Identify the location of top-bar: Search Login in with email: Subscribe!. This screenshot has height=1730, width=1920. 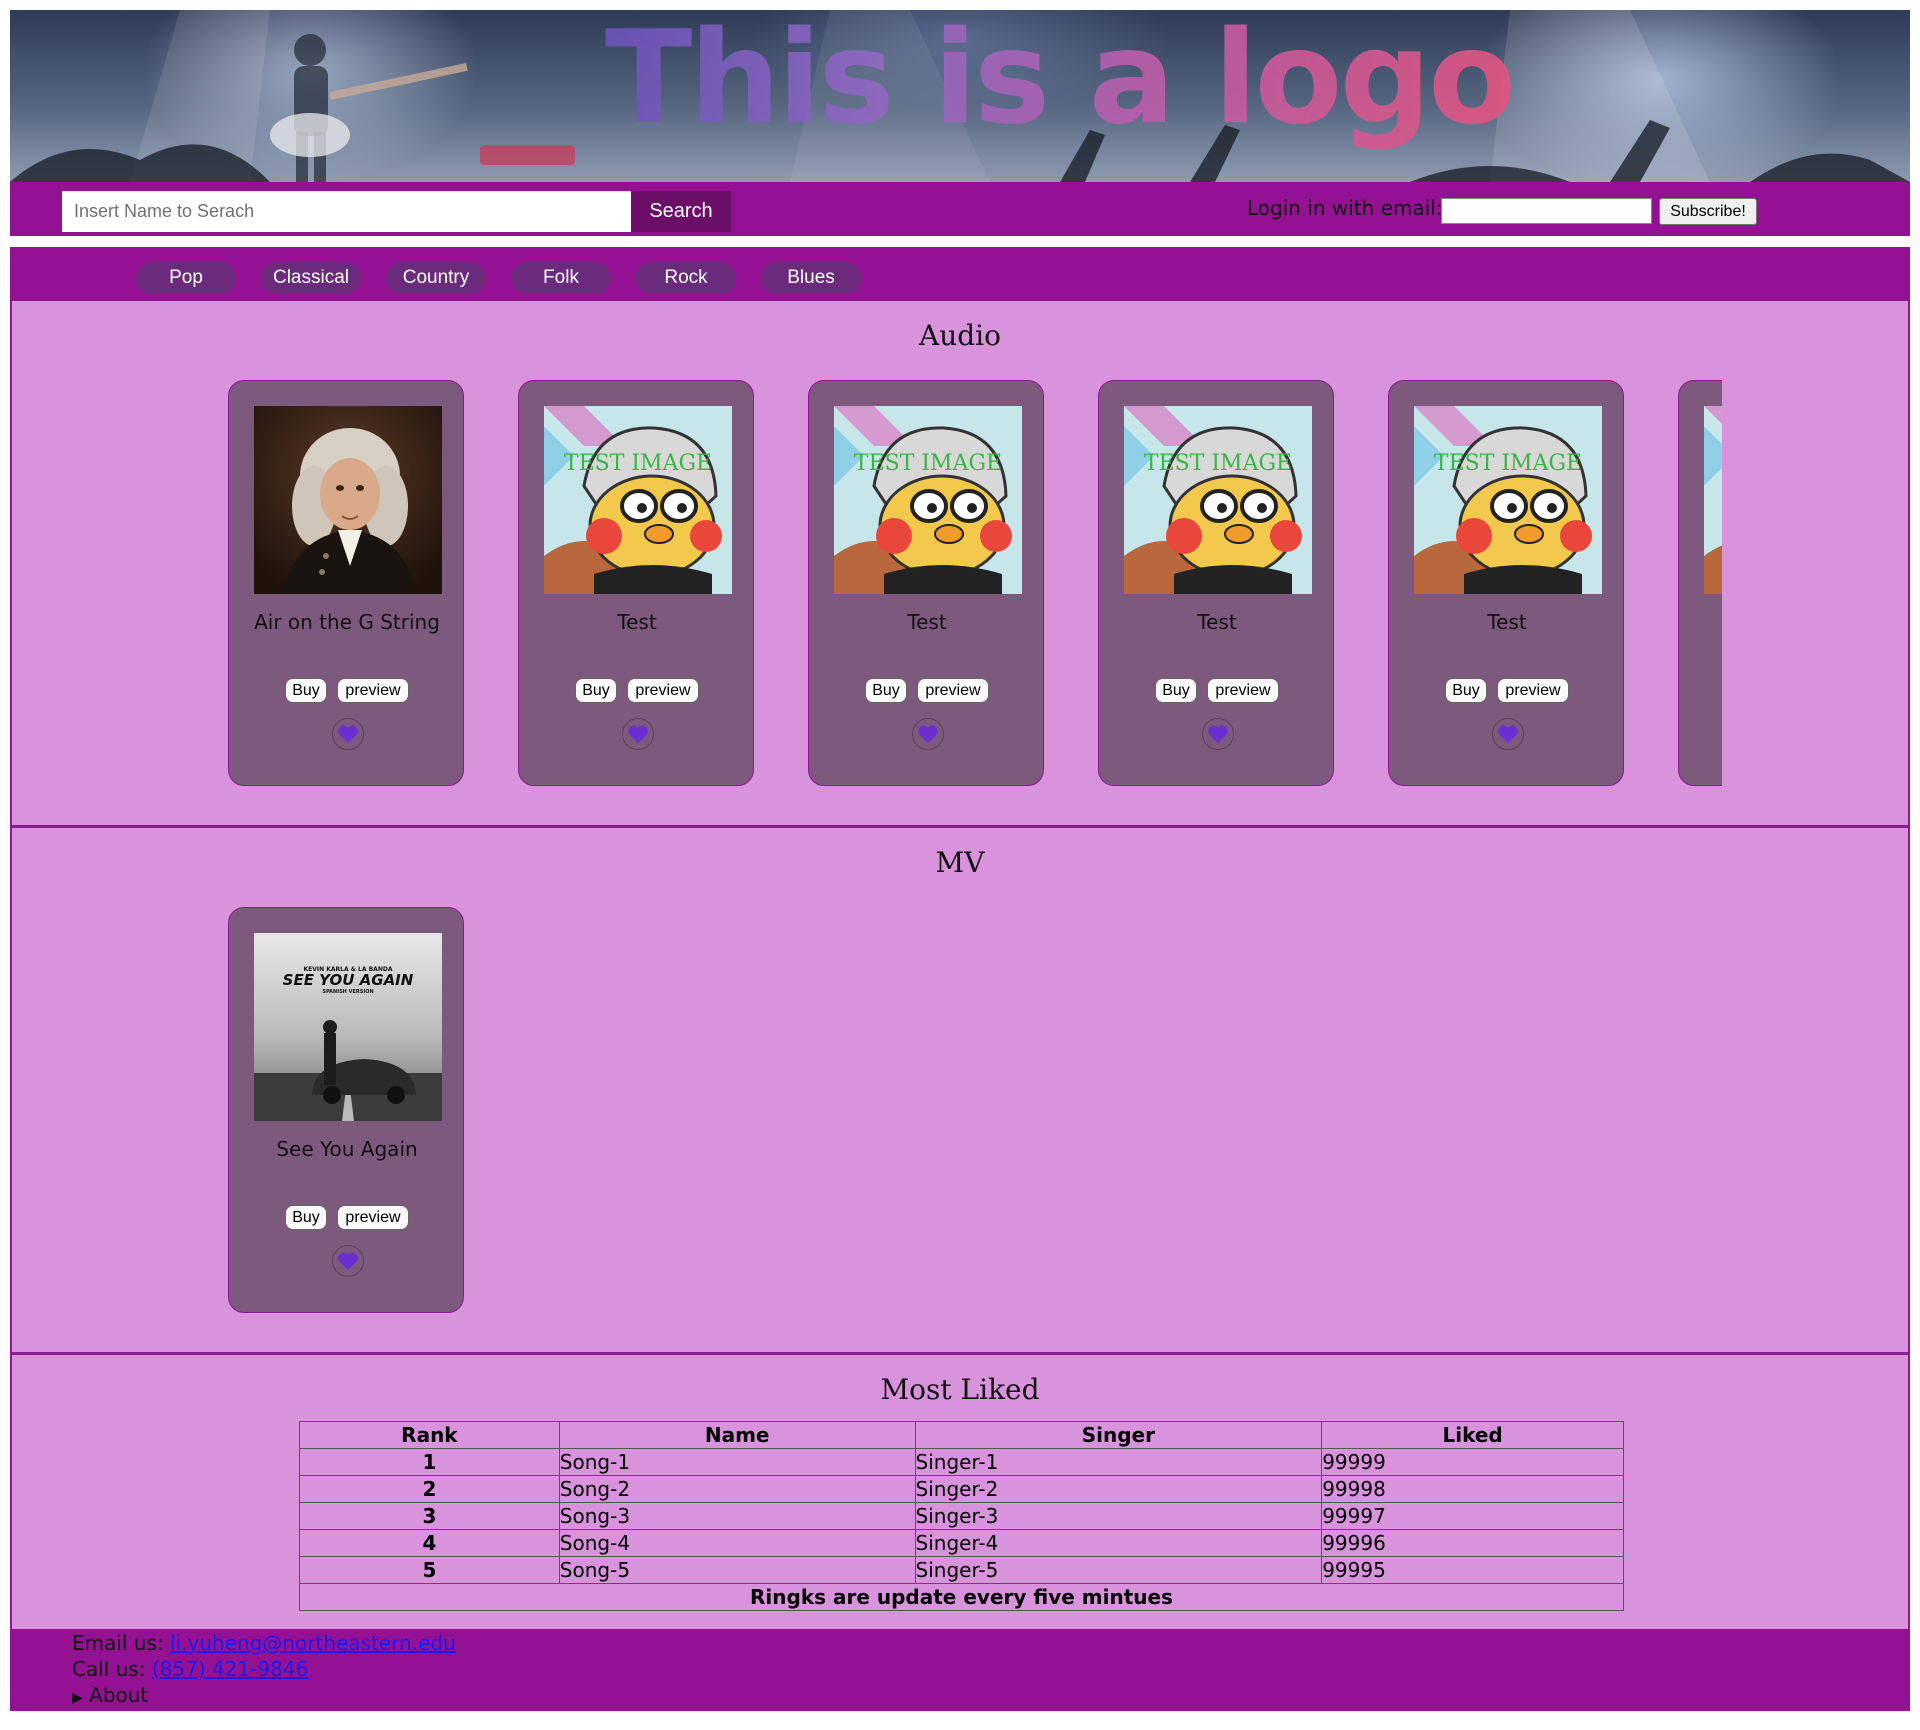
(960, 209).